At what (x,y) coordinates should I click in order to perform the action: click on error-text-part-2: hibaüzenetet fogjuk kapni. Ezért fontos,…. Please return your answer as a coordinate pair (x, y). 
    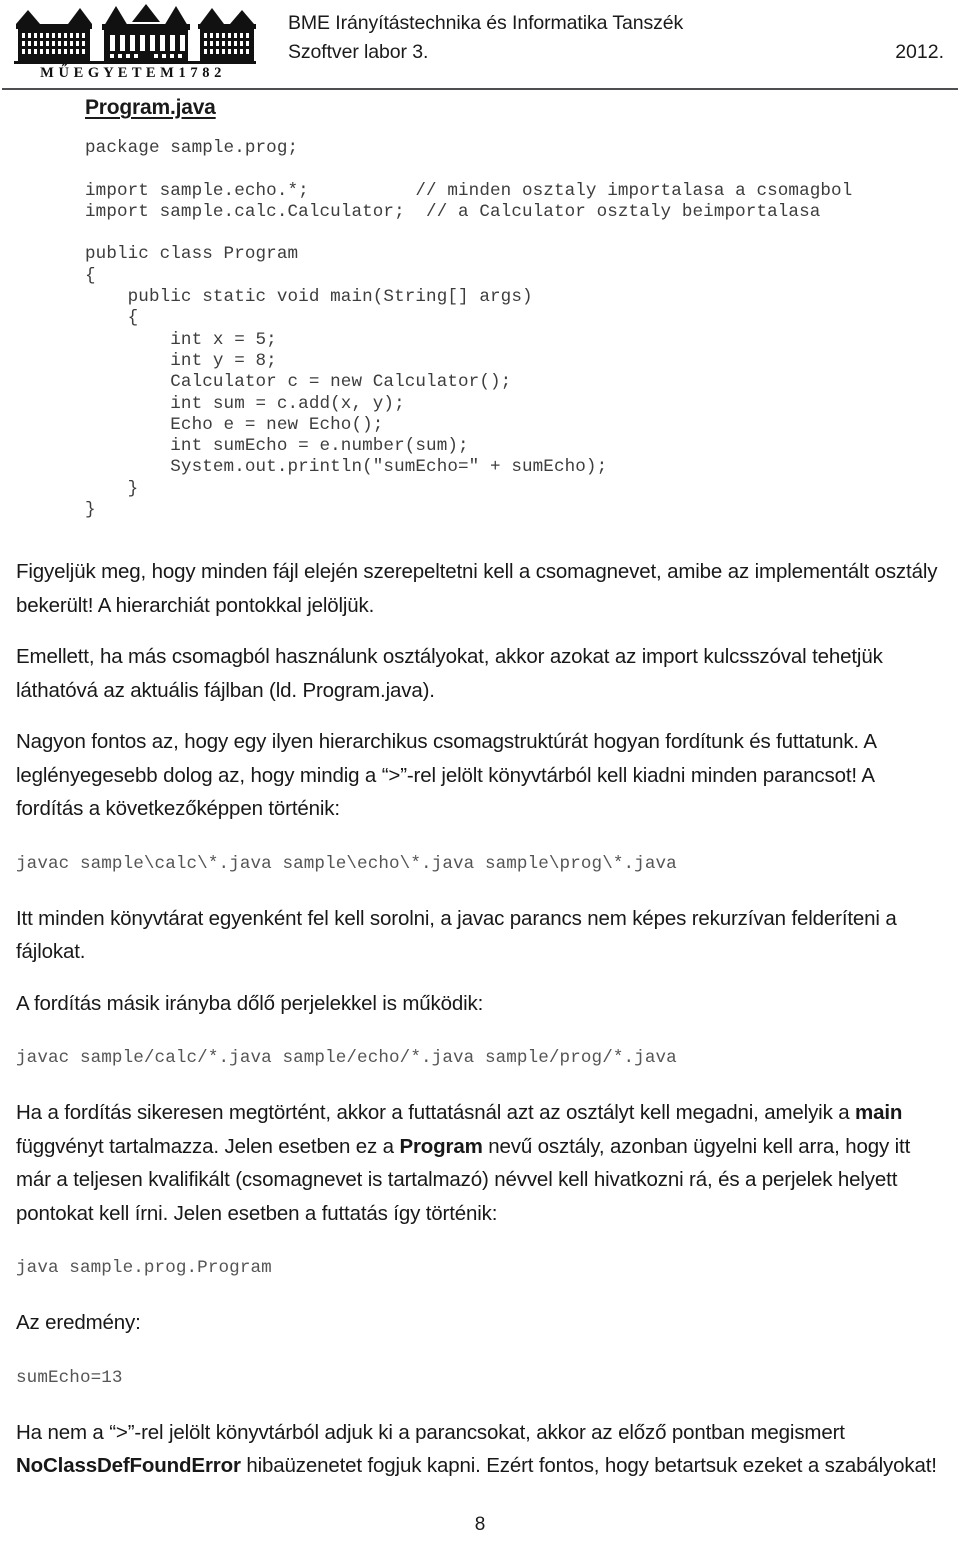
    Looking at the image, I should click on (588, 1466).